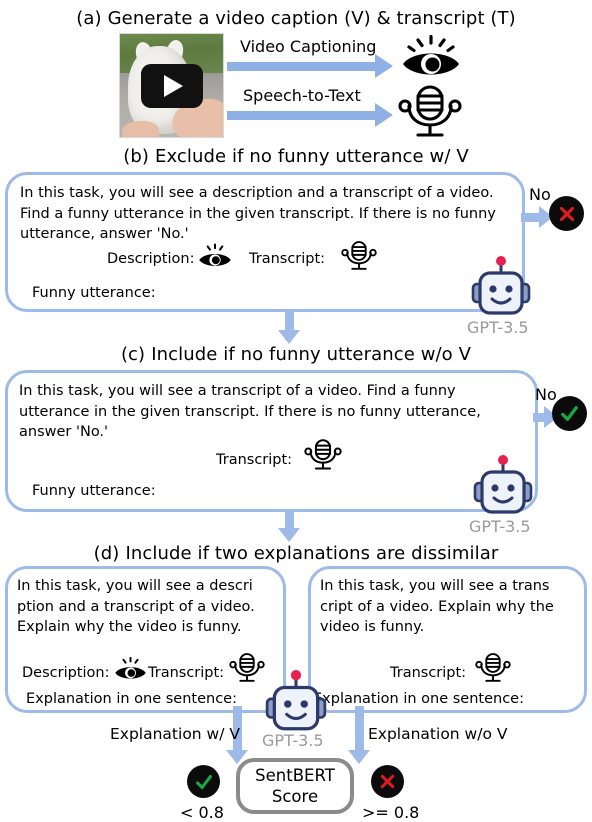 The height and width of the screenshot is (822, 592). I want to click on connector-d-right, so click(359, 729).